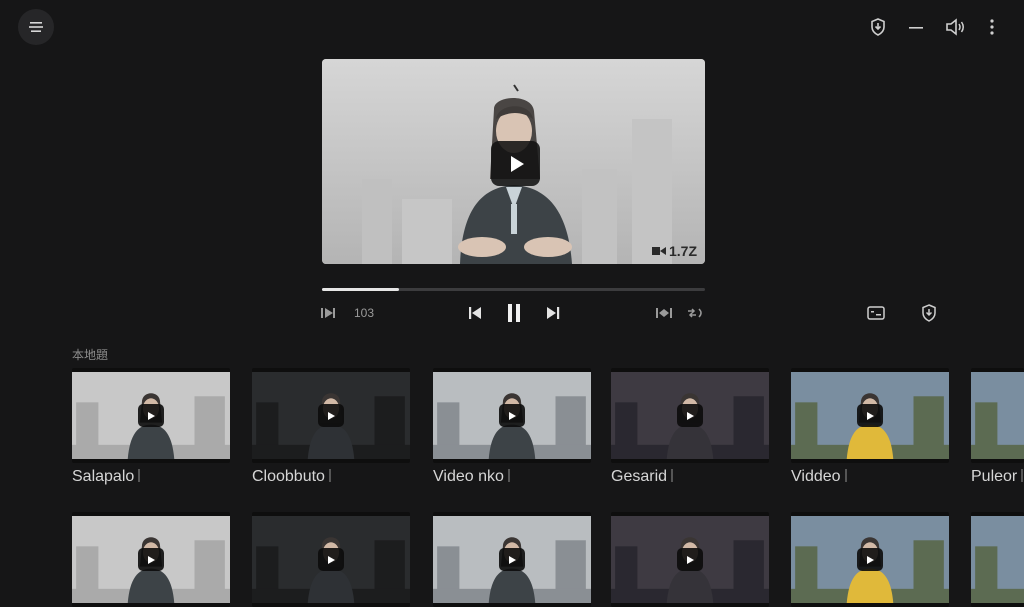 Image resolution: width=1024 pixels, height=607 pixels. What do you see at coordinates (364, 313) in the screenshot?
I see `time-label: 103` at bounding box center [364, 313].